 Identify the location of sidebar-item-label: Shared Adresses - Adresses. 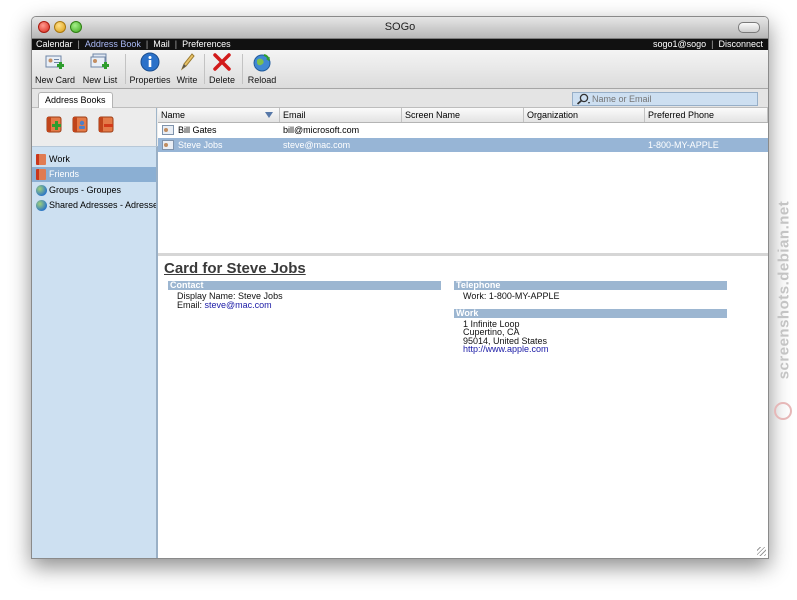
(102, 205).